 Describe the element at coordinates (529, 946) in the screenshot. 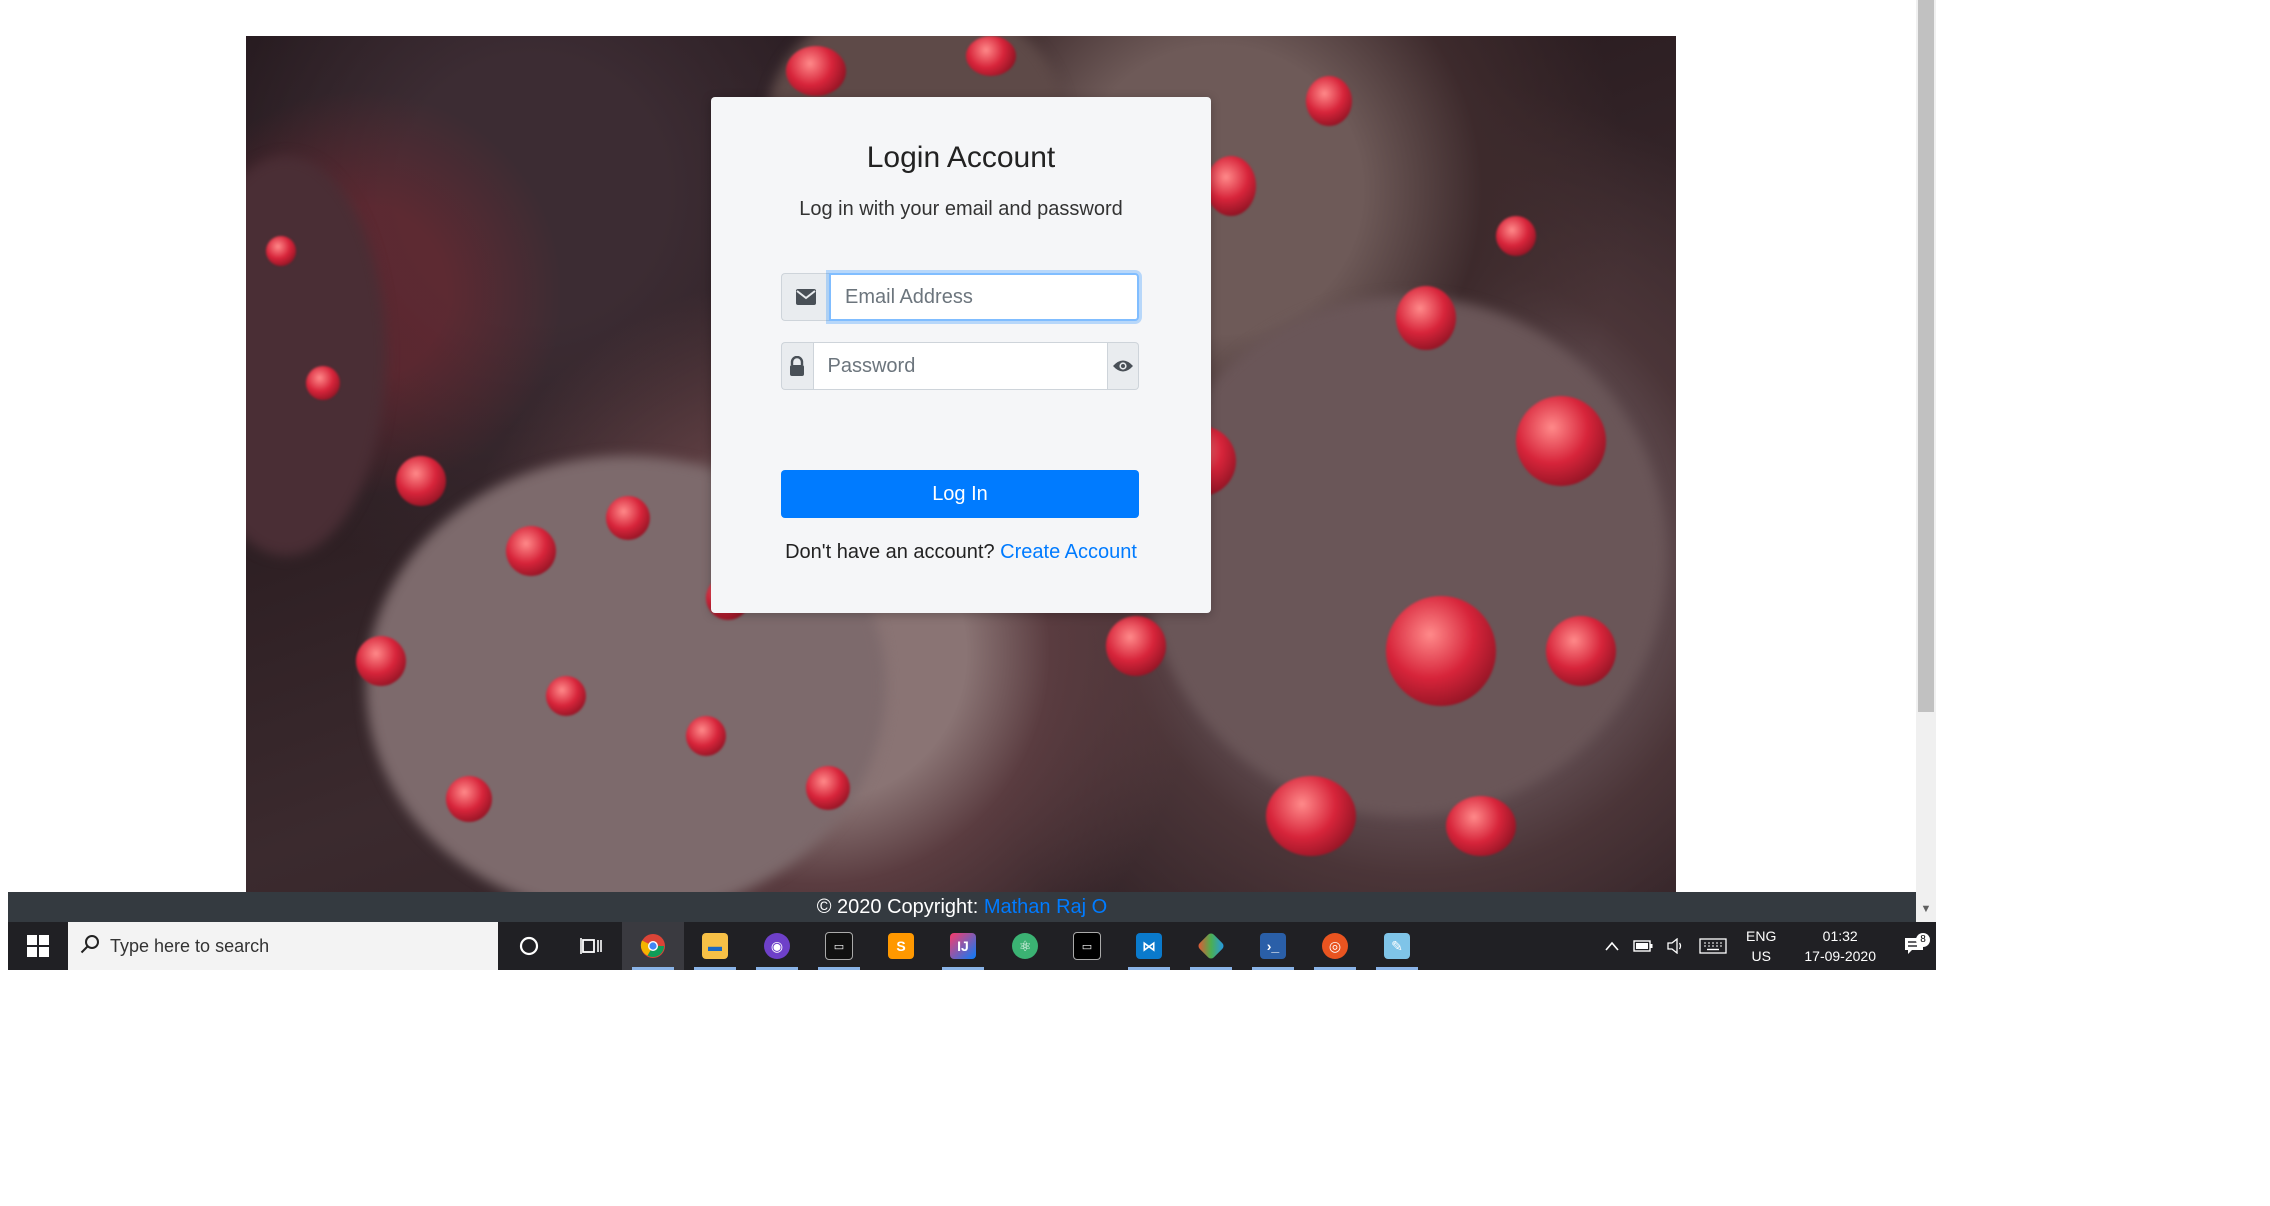

I see `cortana-icon` at that location.